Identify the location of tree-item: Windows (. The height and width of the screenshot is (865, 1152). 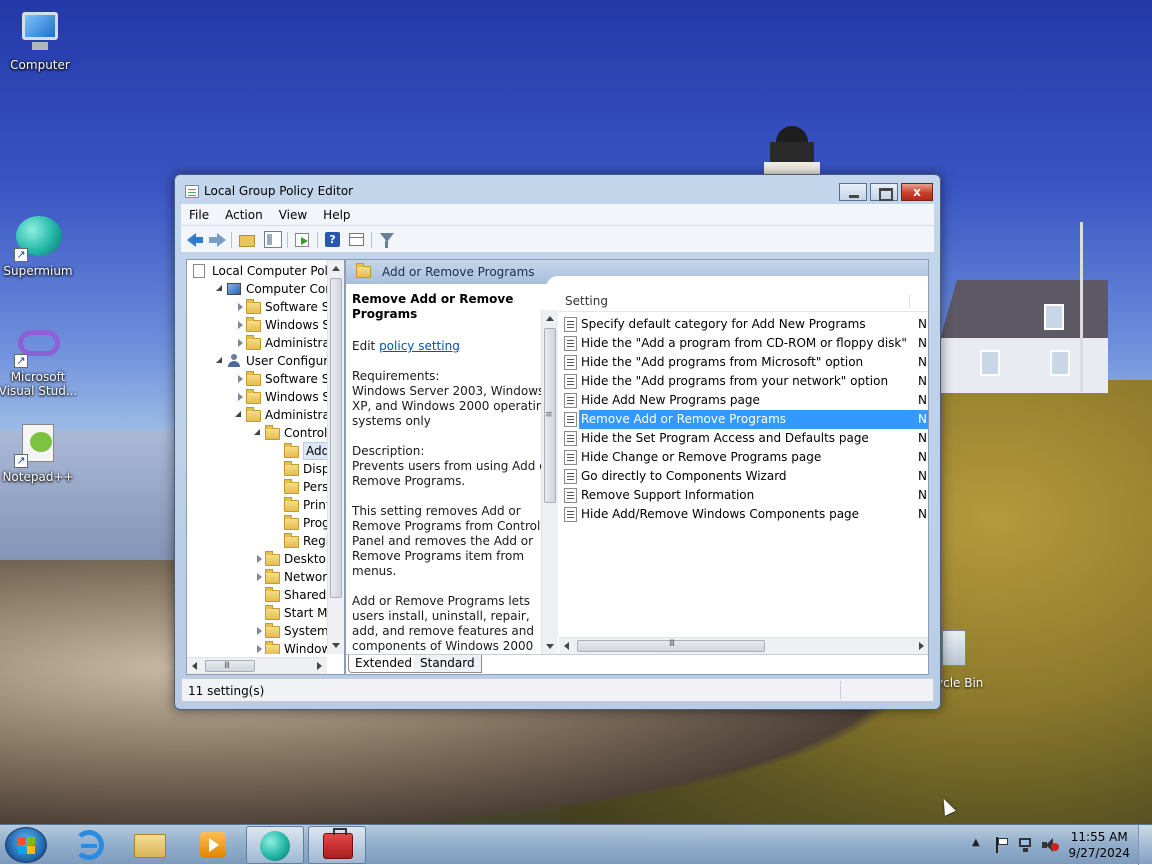
(257, 647).